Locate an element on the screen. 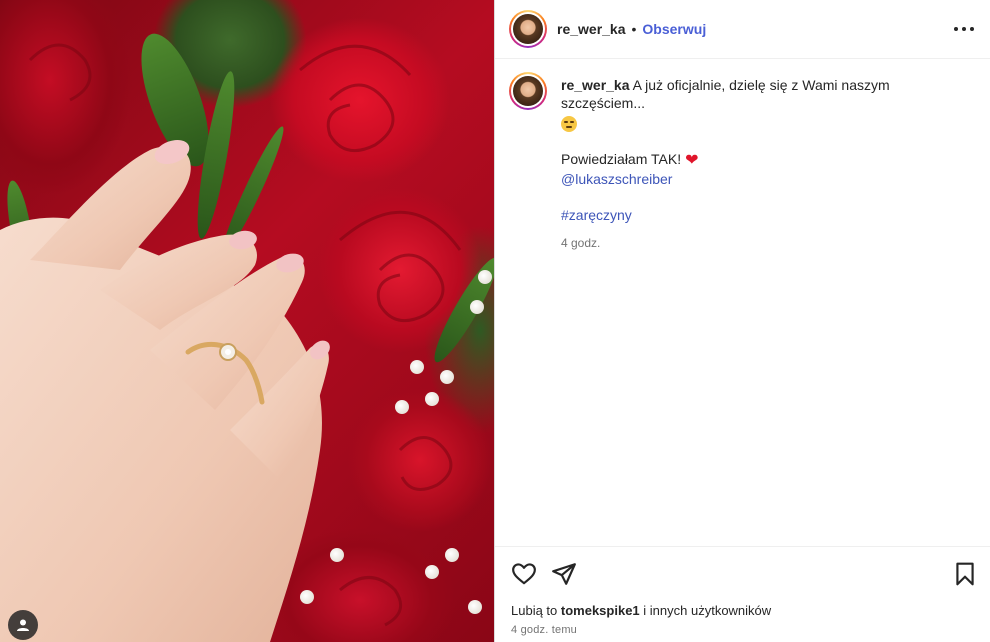  more-options-icon is located at coordinates (964, 29).